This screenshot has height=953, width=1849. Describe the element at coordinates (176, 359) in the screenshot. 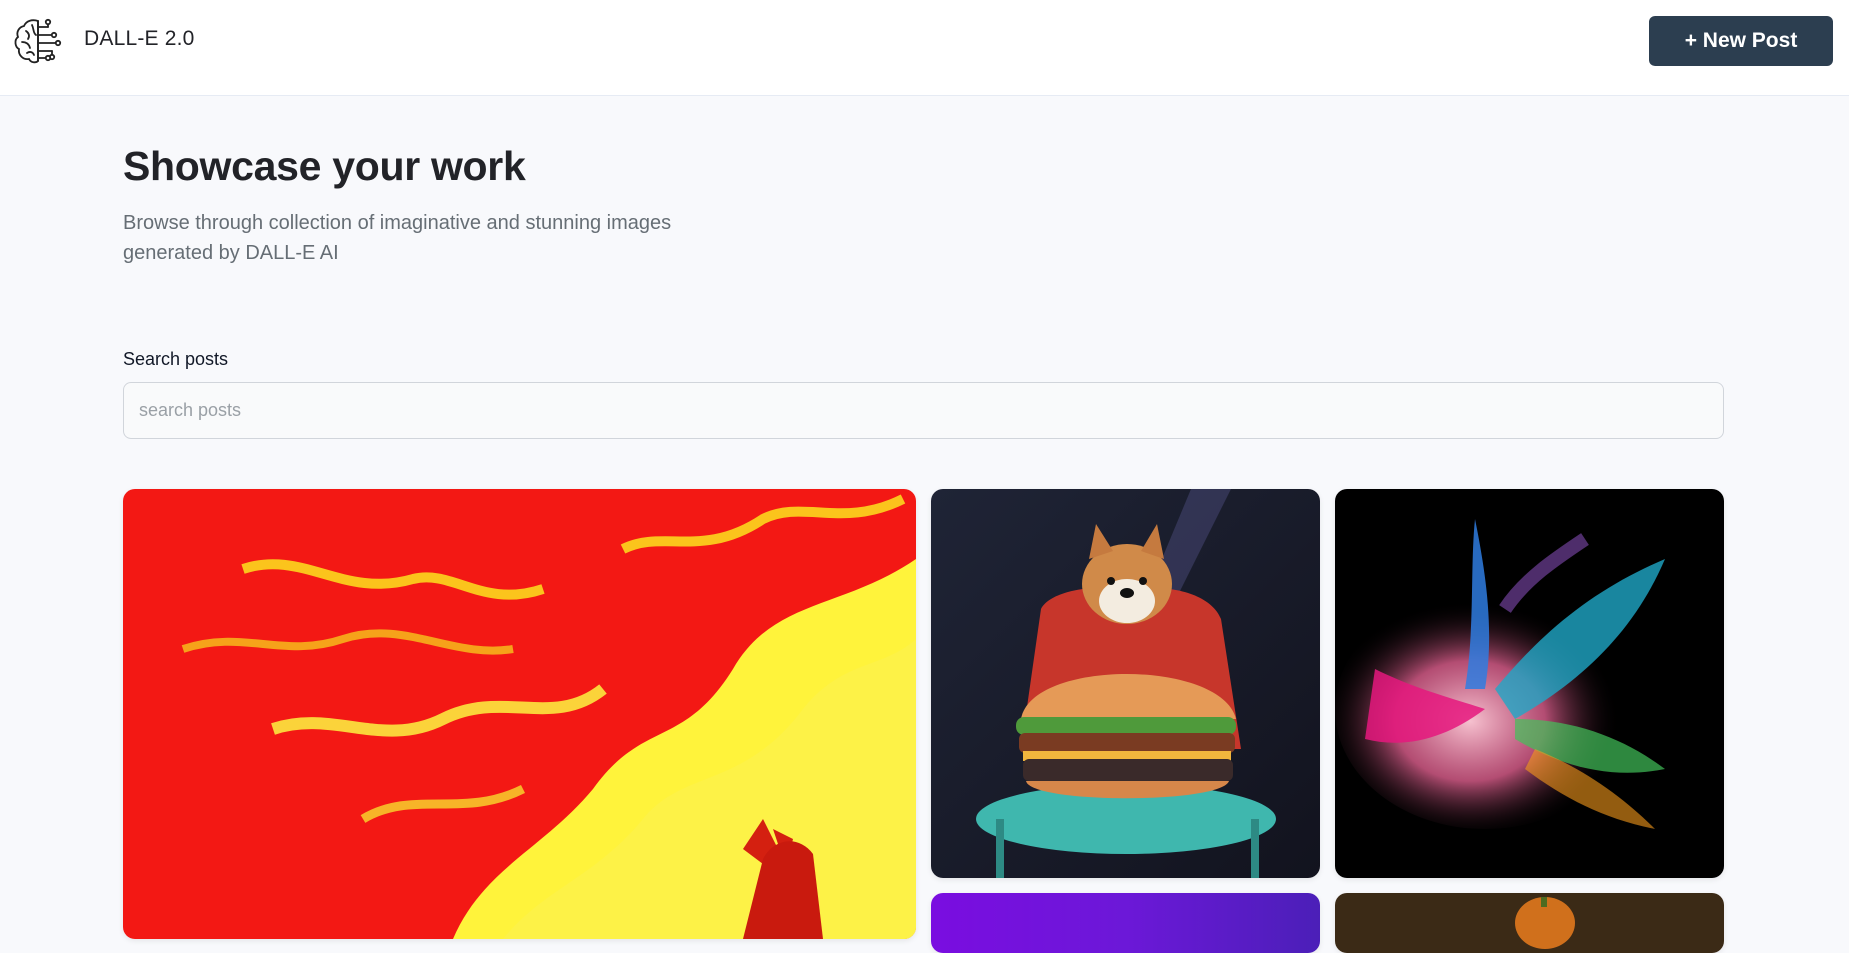

I see `search-label: Search posts` at that location.